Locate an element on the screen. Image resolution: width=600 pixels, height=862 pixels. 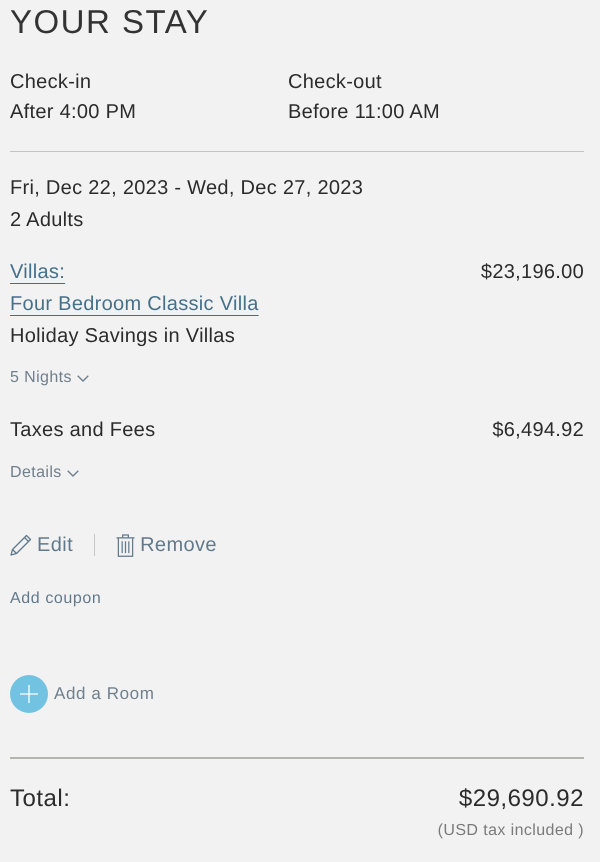
room-price: $23,196.00 is located at coordinates (532, 272).